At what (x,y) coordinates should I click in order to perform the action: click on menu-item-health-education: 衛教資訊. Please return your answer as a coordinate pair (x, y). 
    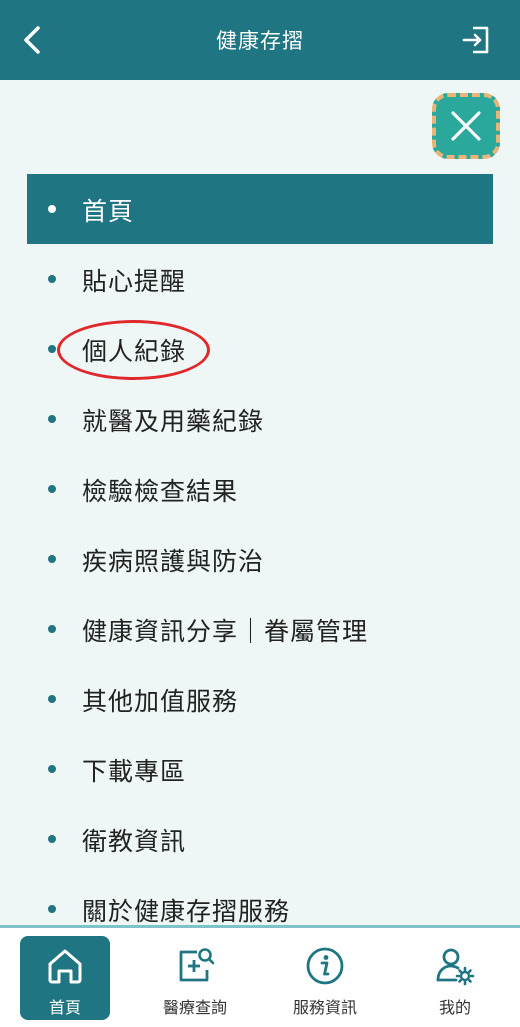
    Looking at the image, I should click on (260, 839).